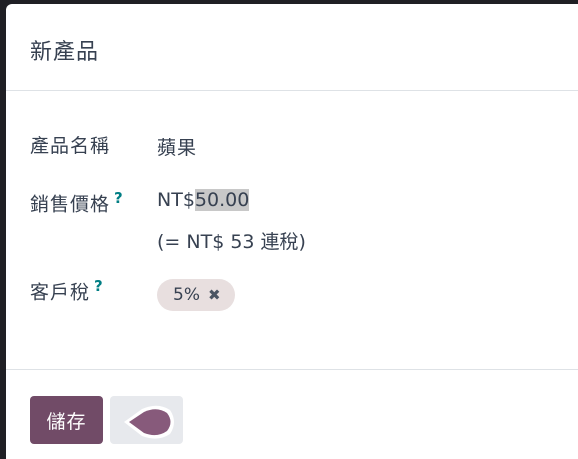 The width and height of the screenshot is (578, 459). I want to click on sales-price-label-text: 銷售價格, so click(70, 204).